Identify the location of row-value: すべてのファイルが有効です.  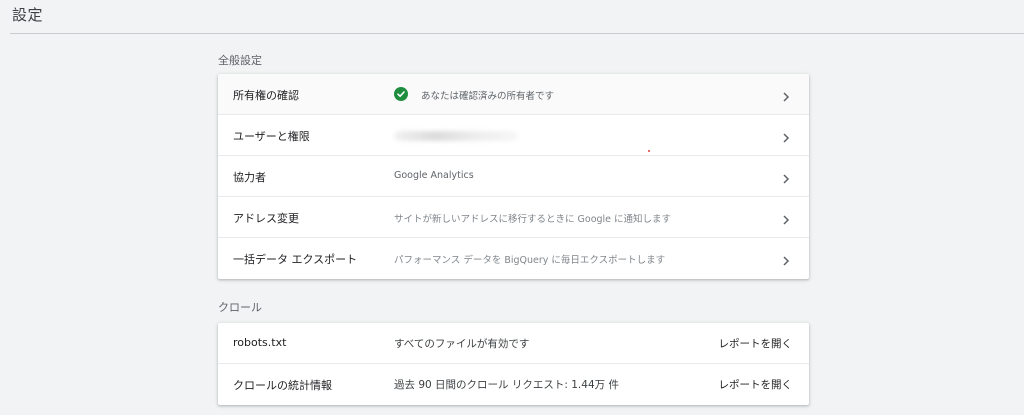
(462, 344).